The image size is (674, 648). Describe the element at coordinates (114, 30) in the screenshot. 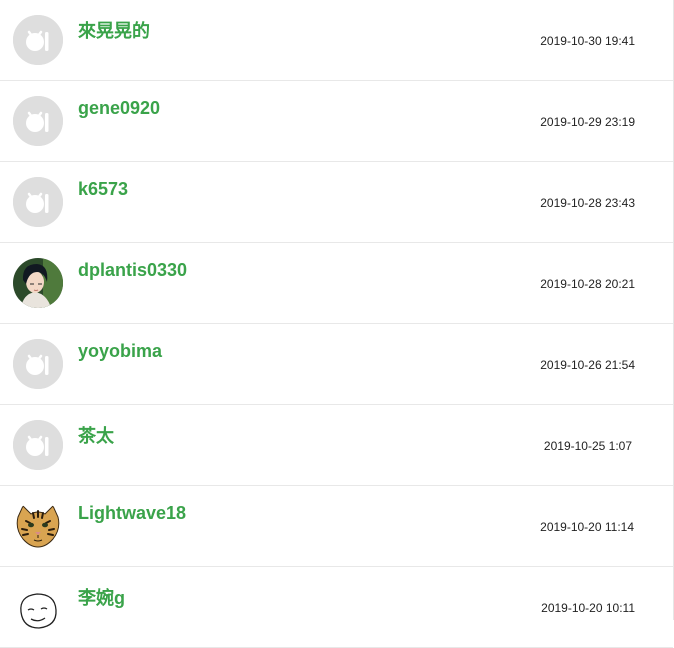

I see `username-link: 來晃晃的` at that location.